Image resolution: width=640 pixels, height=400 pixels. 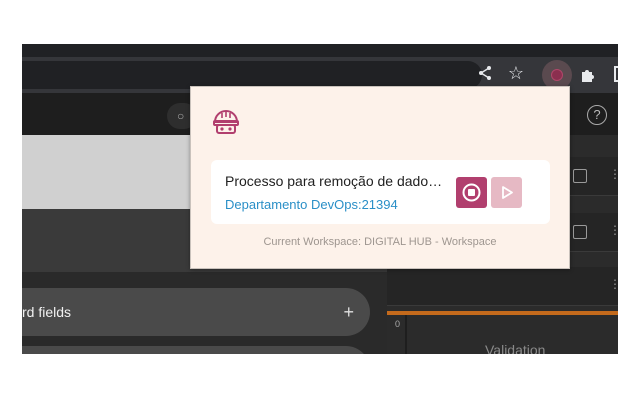 What do you see at coordinates (597, 115) in the screenshot?
I see `help-icon: ?` at bounding box center [597, 115].